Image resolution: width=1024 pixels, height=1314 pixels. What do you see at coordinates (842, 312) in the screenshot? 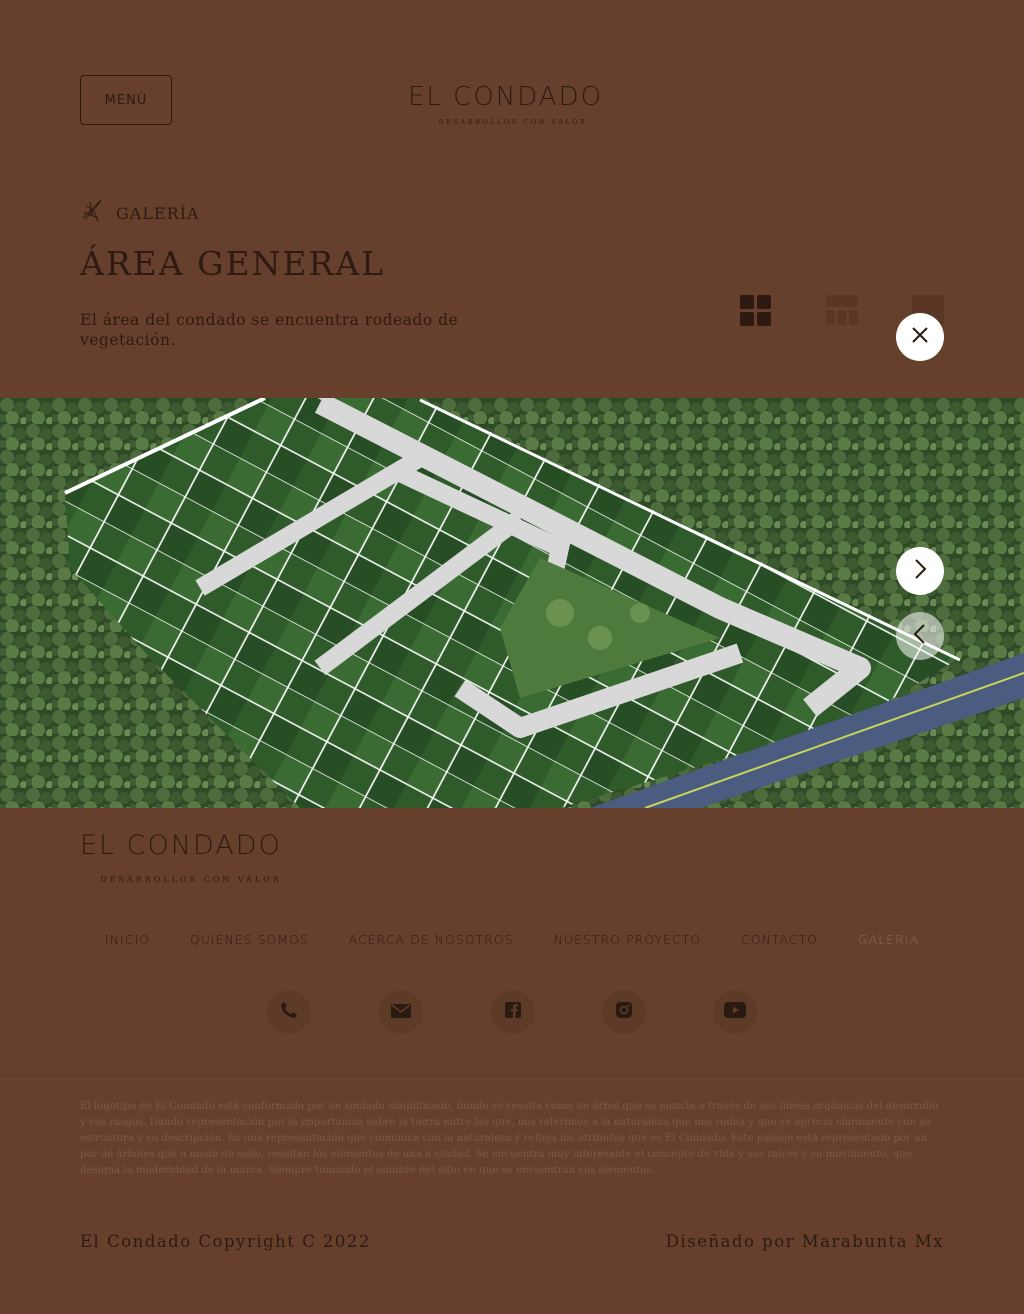
I see `grid-6-icon` at bounding box center [842, 312].